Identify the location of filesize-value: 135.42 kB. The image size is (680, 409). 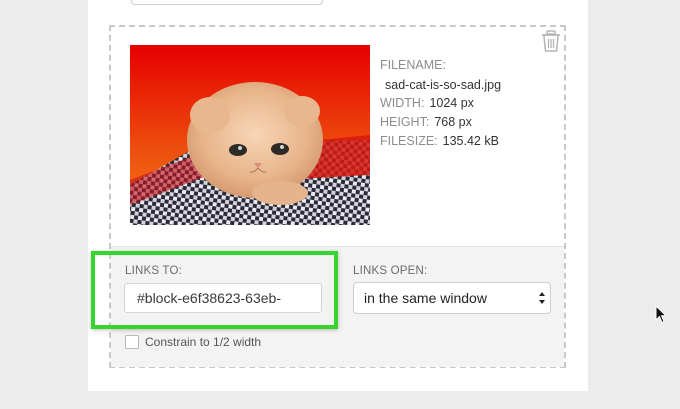
(470, 141).